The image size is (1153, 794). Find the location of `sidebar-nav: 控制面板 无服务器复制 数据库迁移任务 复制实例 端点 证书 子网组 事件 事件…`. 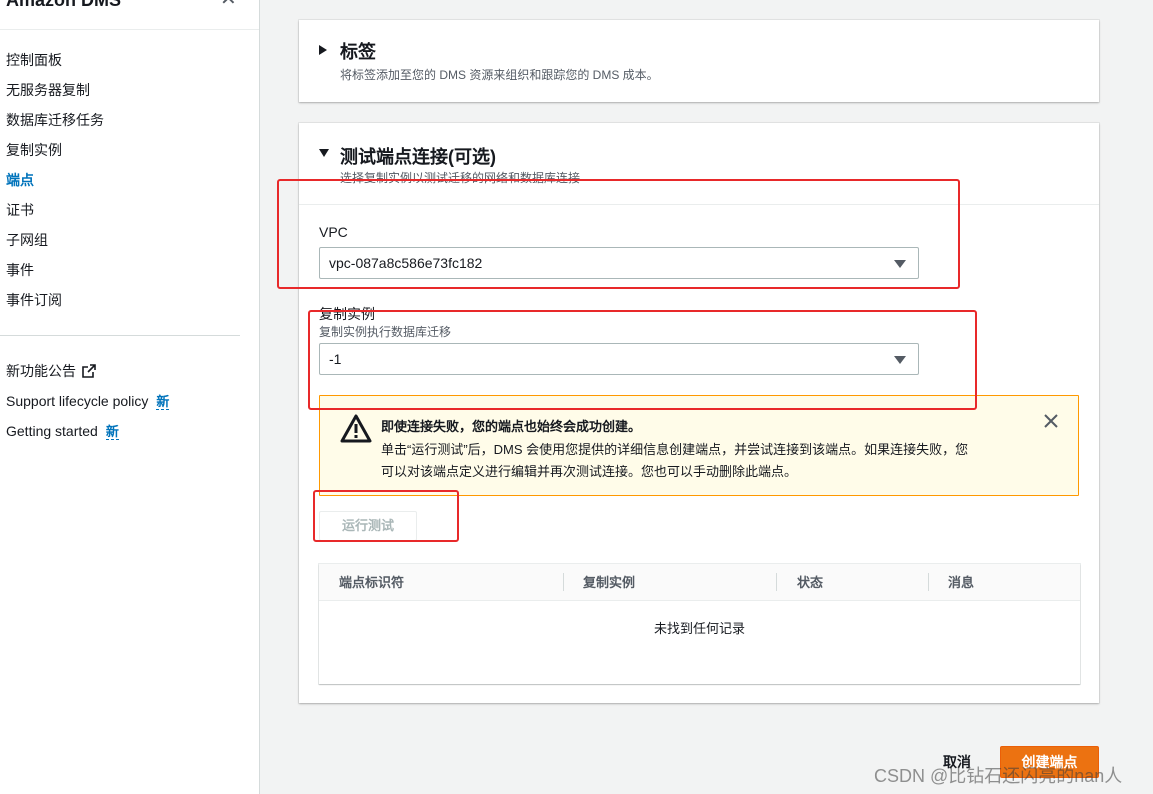

sidebar-nav: 控制面板 无服务器复制 数据库迁移任务 复制实例 端点 证书 子网组 事件 事件… is located at coordinates (55, 180).